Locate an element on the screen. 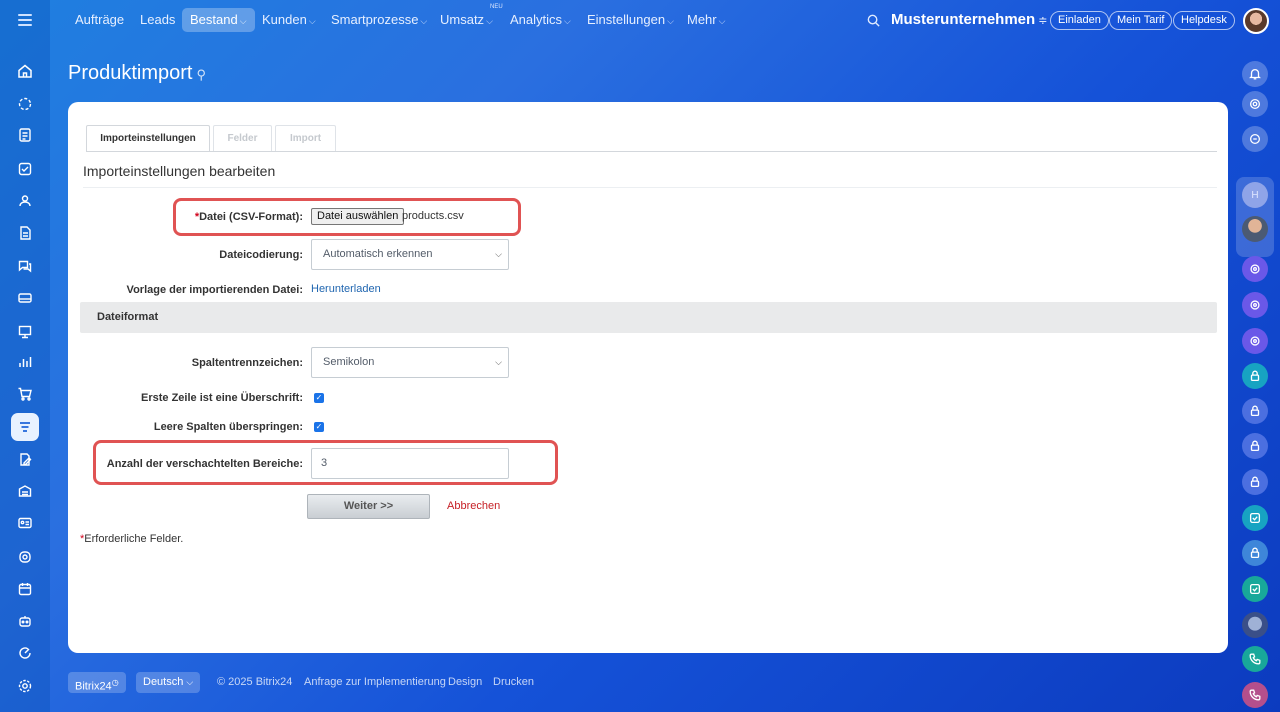 The height and width of the screenshot is (712, 1280). skip-empty-label: Leere Spalten überspringen: is located at coordinates (228, 427).